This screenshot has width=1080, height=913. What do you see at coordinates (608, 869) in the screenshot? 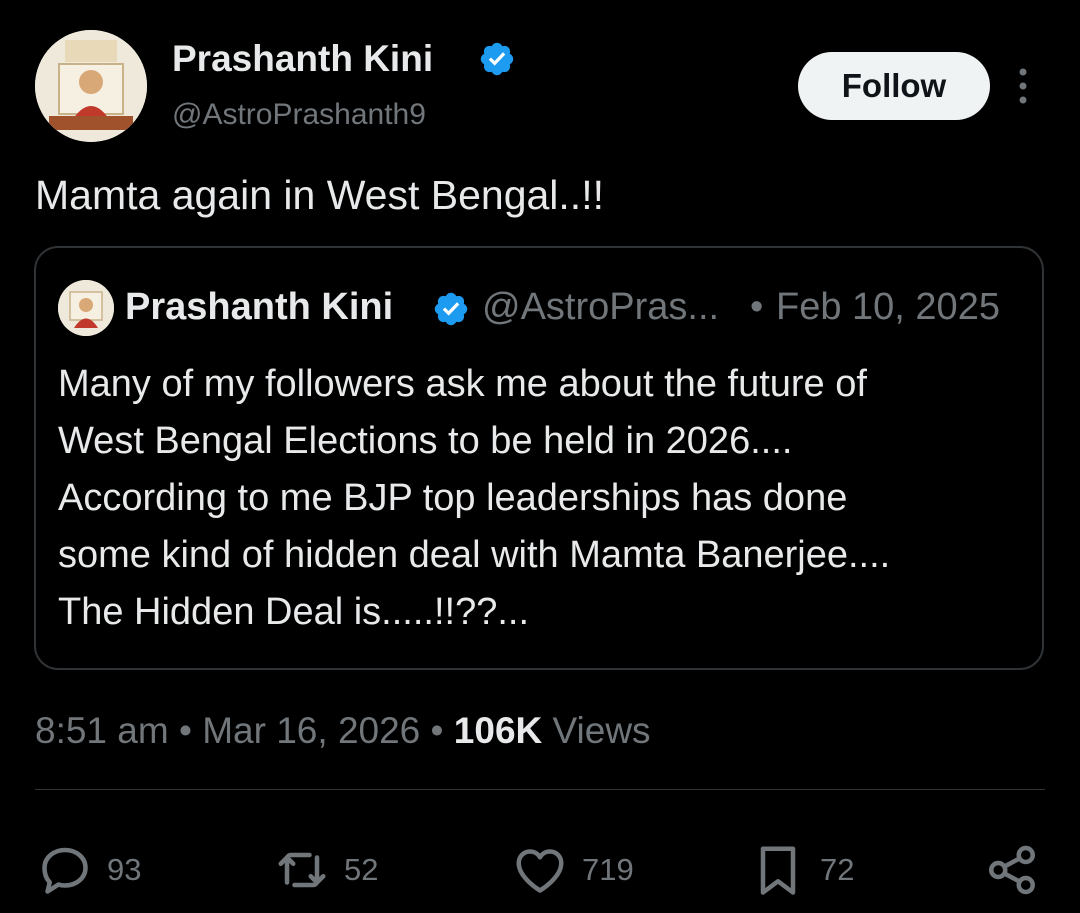
I see `like-count: 719` at bounding box center [608, 869].